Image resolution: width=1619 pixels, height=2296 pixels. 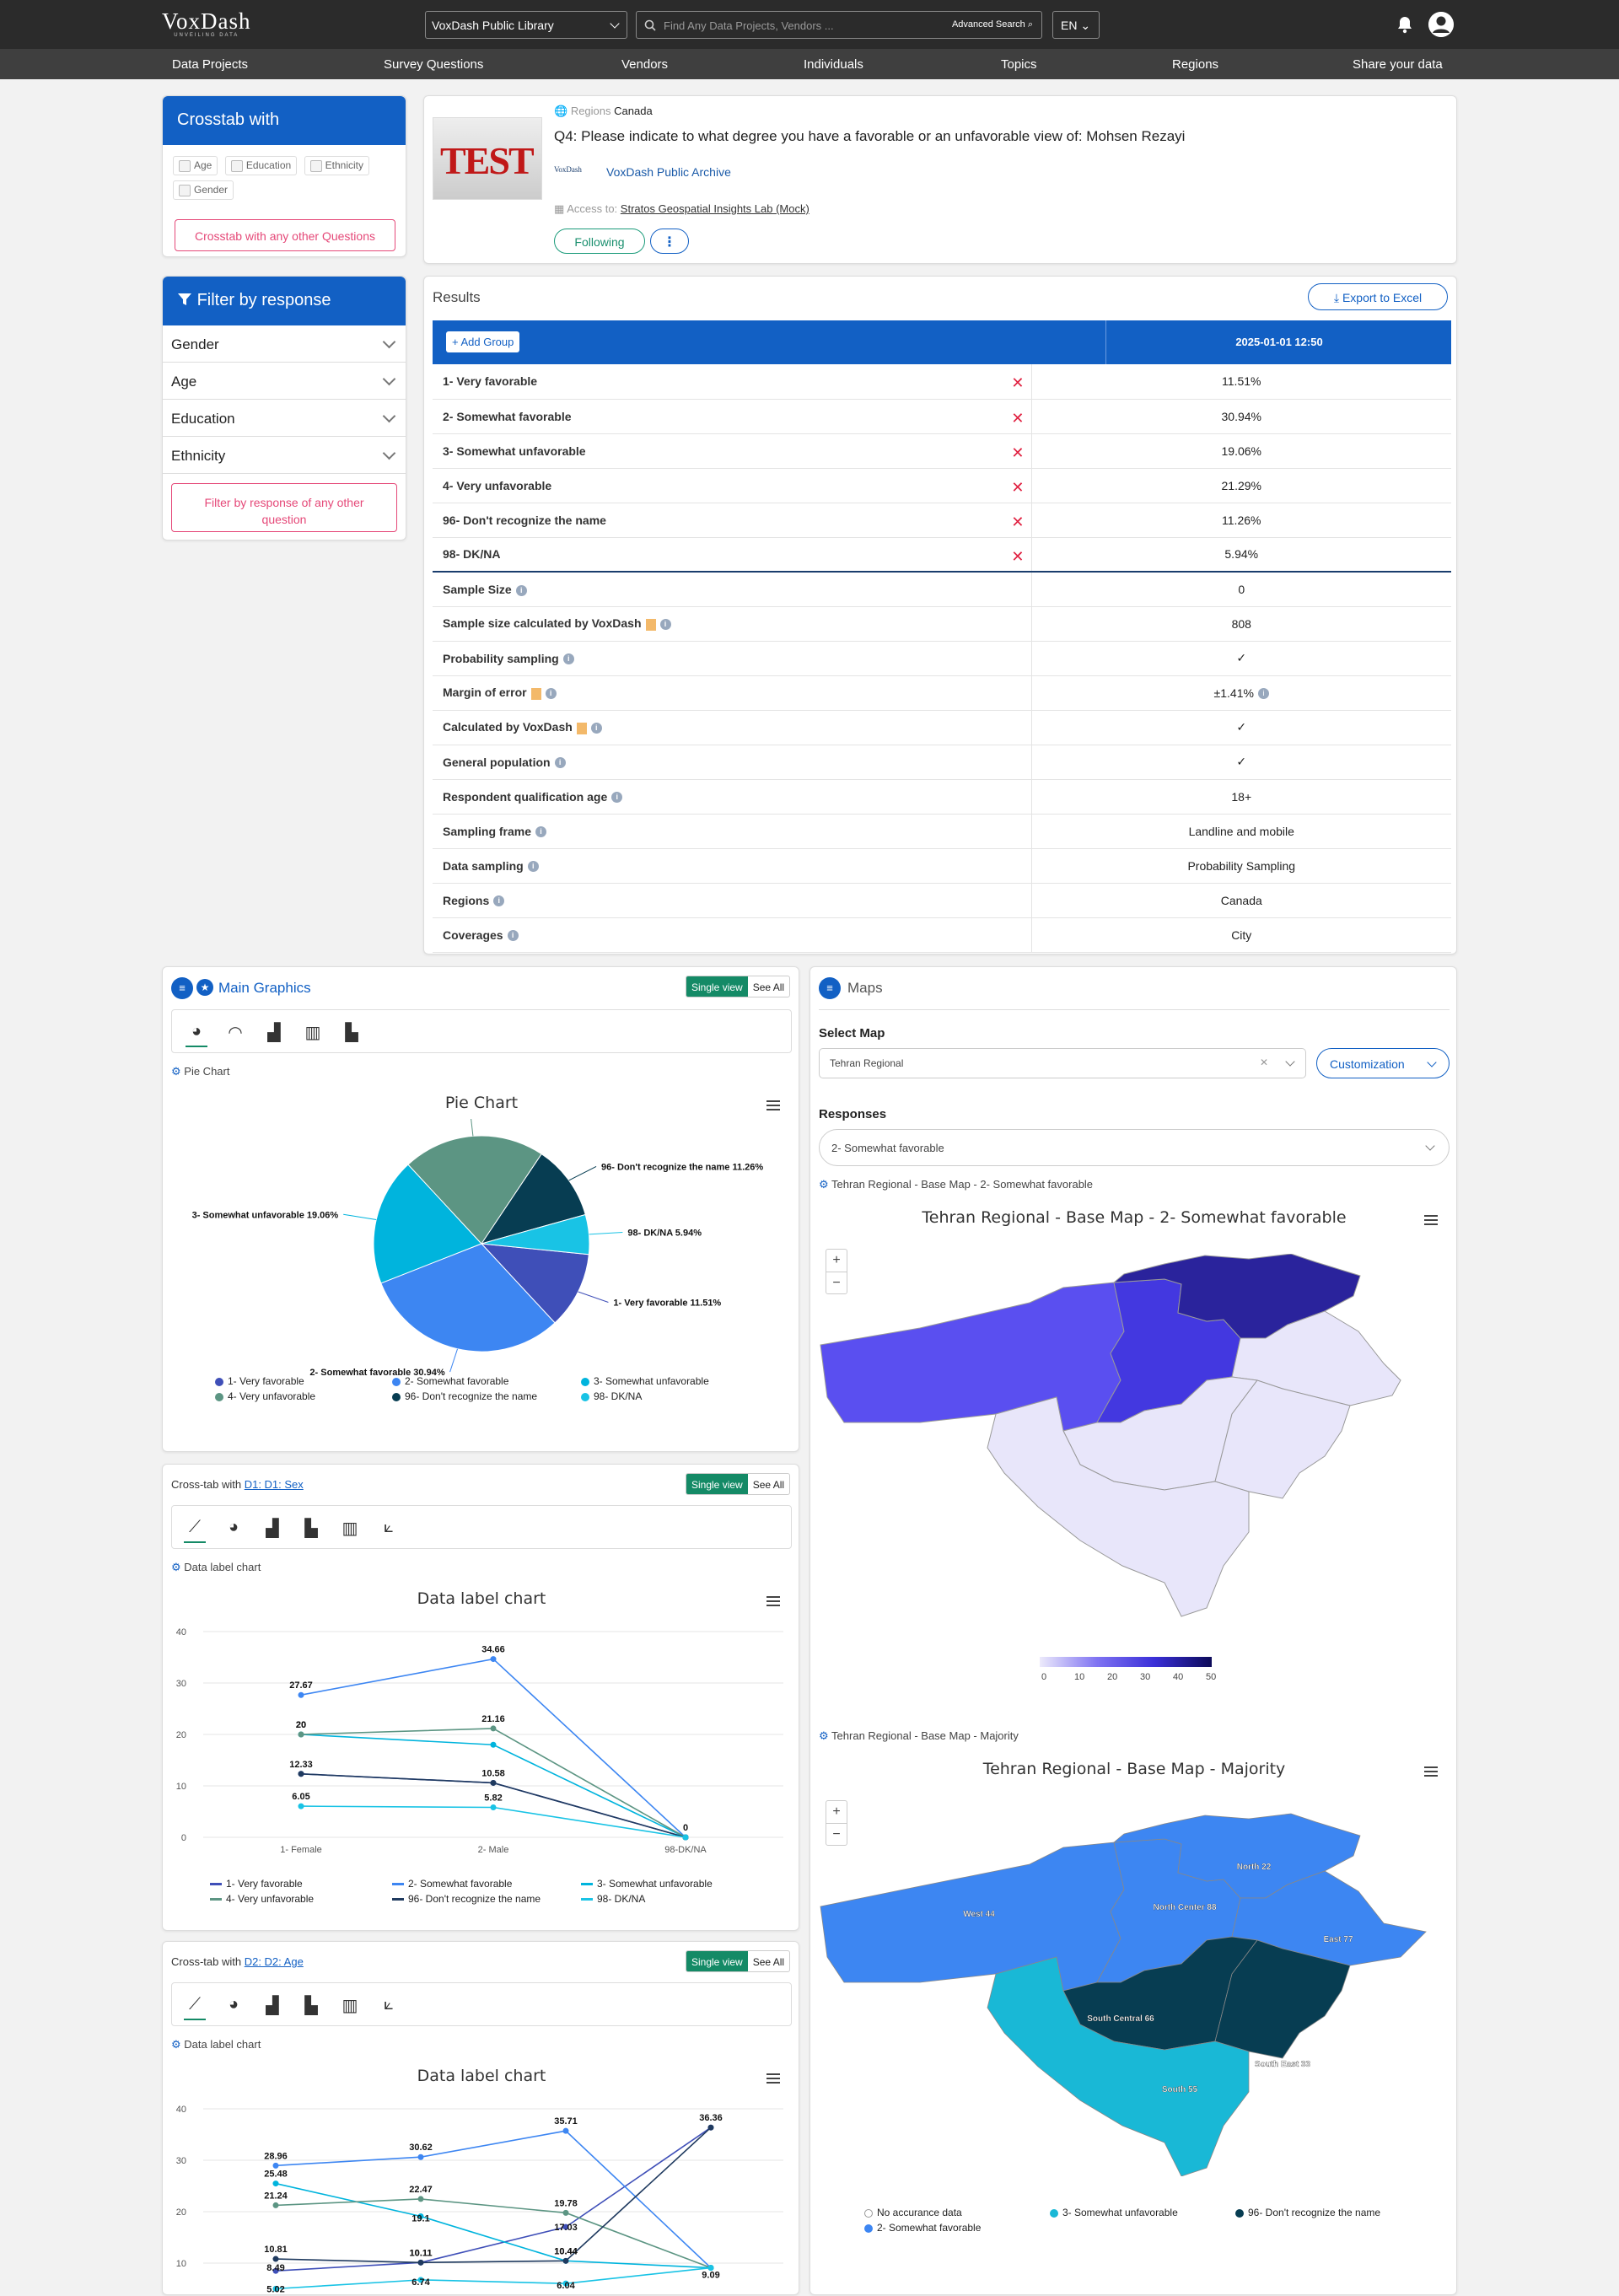 I want to click on crosstab-ethnicity-checkbox: Ethnicity, so click(x=336, y=165).